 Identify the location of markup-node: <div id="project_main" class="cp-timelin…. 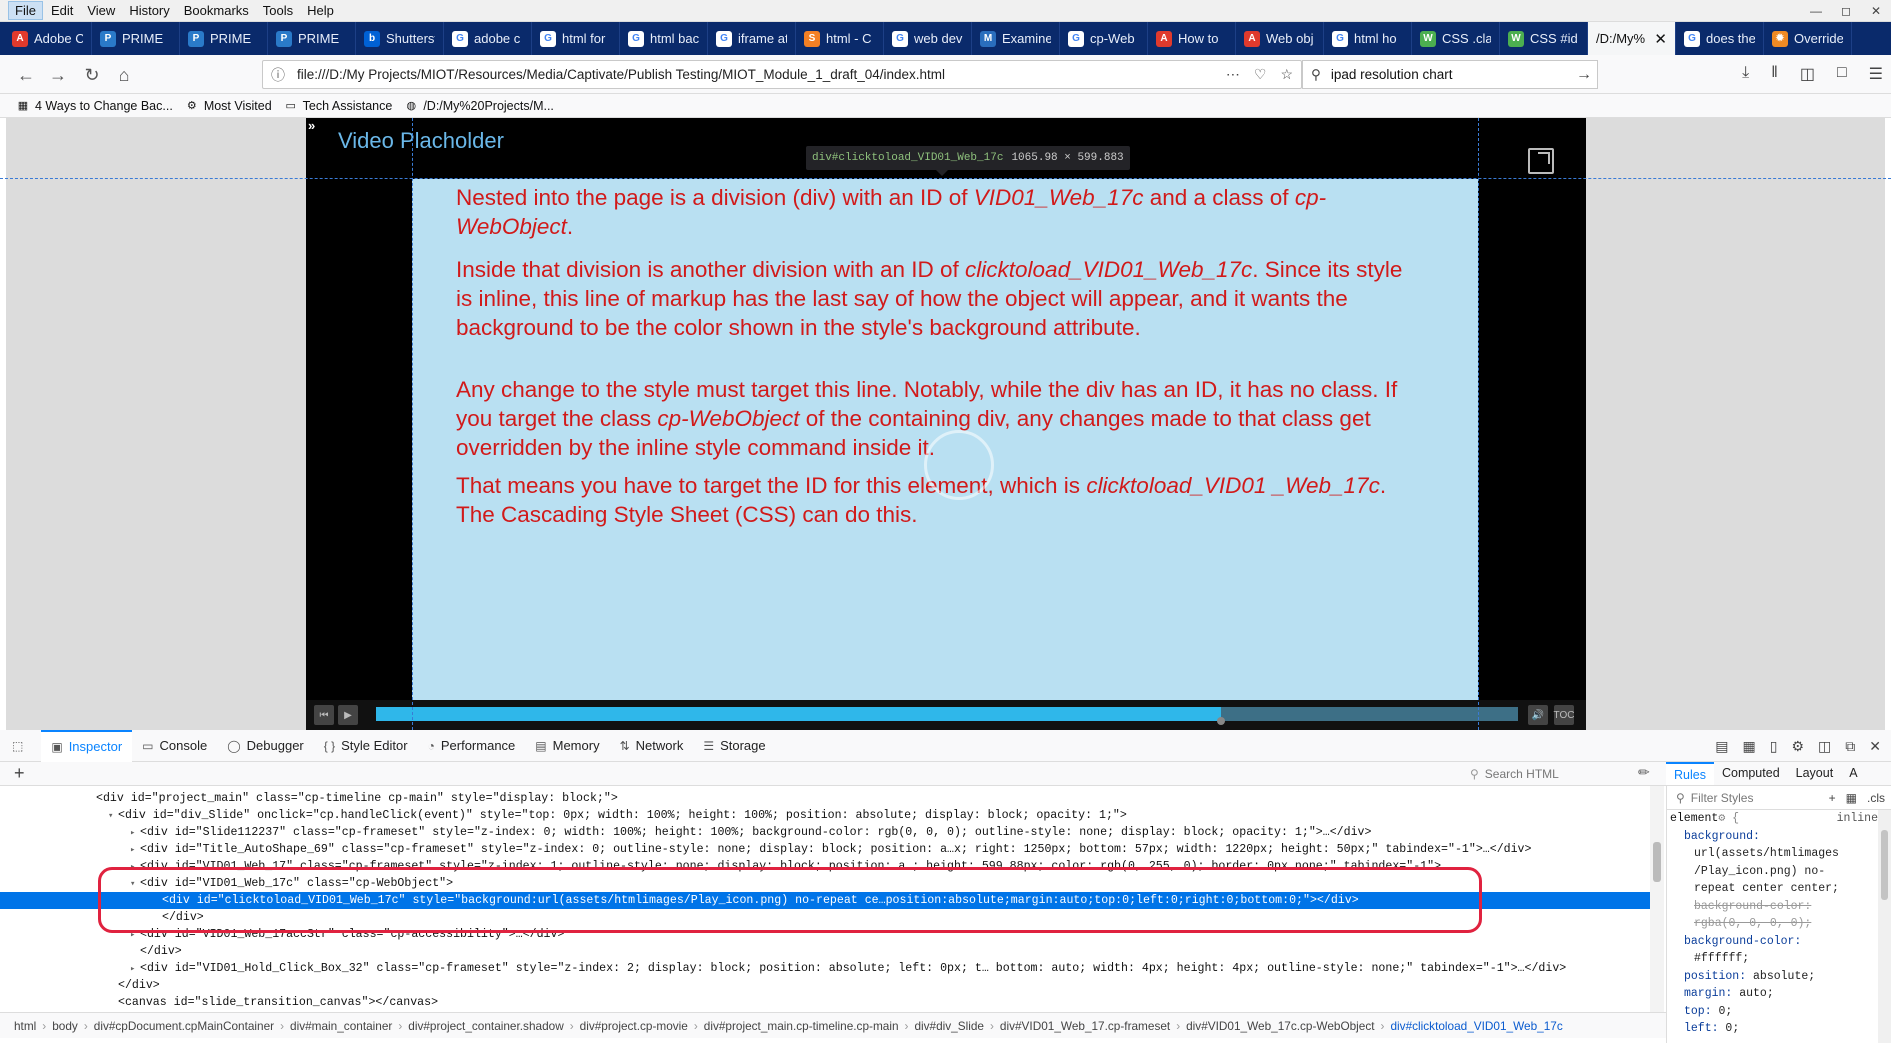
(825, 798).